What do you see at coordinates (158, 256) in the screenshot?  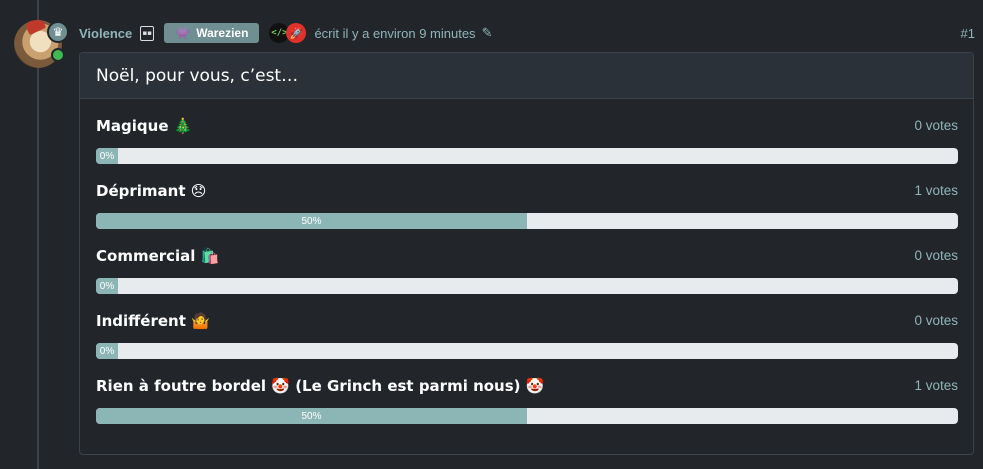 I see `poll-option-label: Commercial 🛍️` at bounding box center [158, 256].